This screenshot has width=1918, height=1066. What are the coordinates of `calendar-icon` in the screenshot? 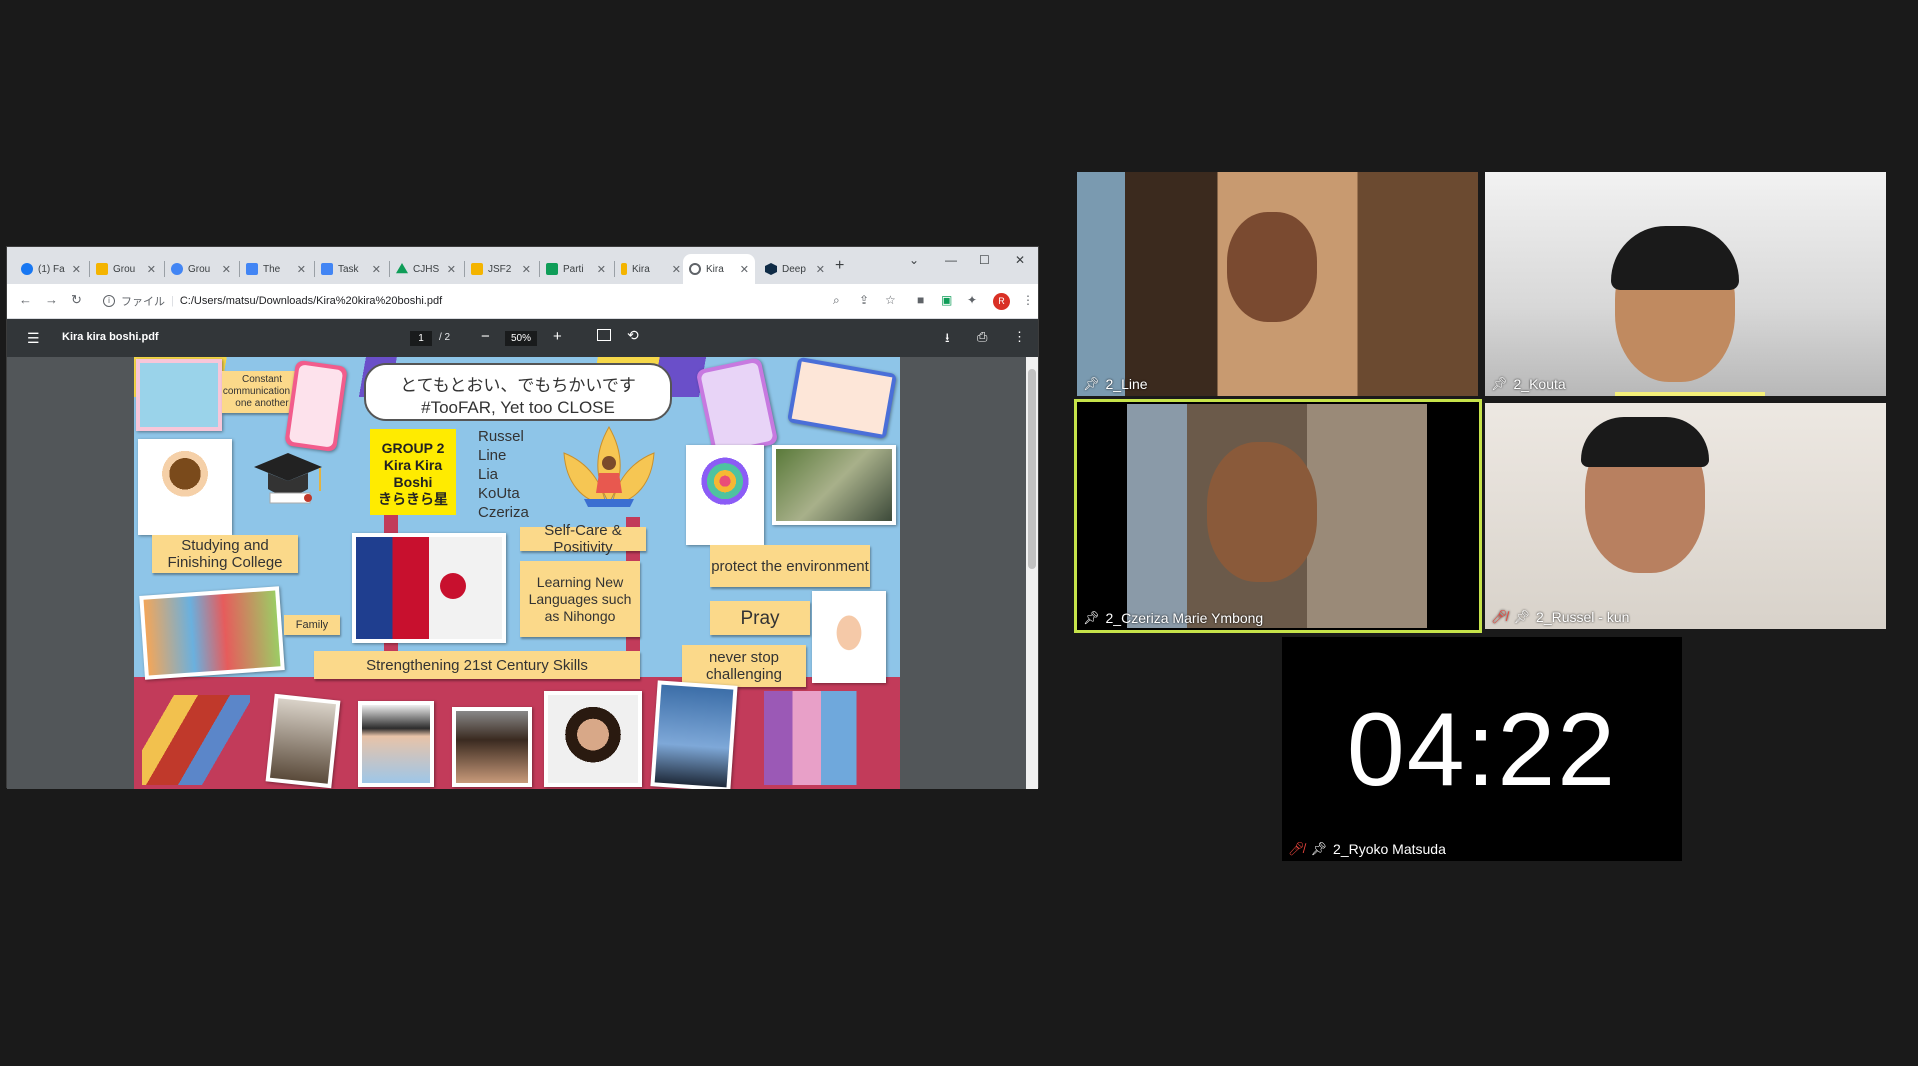 It's located at (252, 269).